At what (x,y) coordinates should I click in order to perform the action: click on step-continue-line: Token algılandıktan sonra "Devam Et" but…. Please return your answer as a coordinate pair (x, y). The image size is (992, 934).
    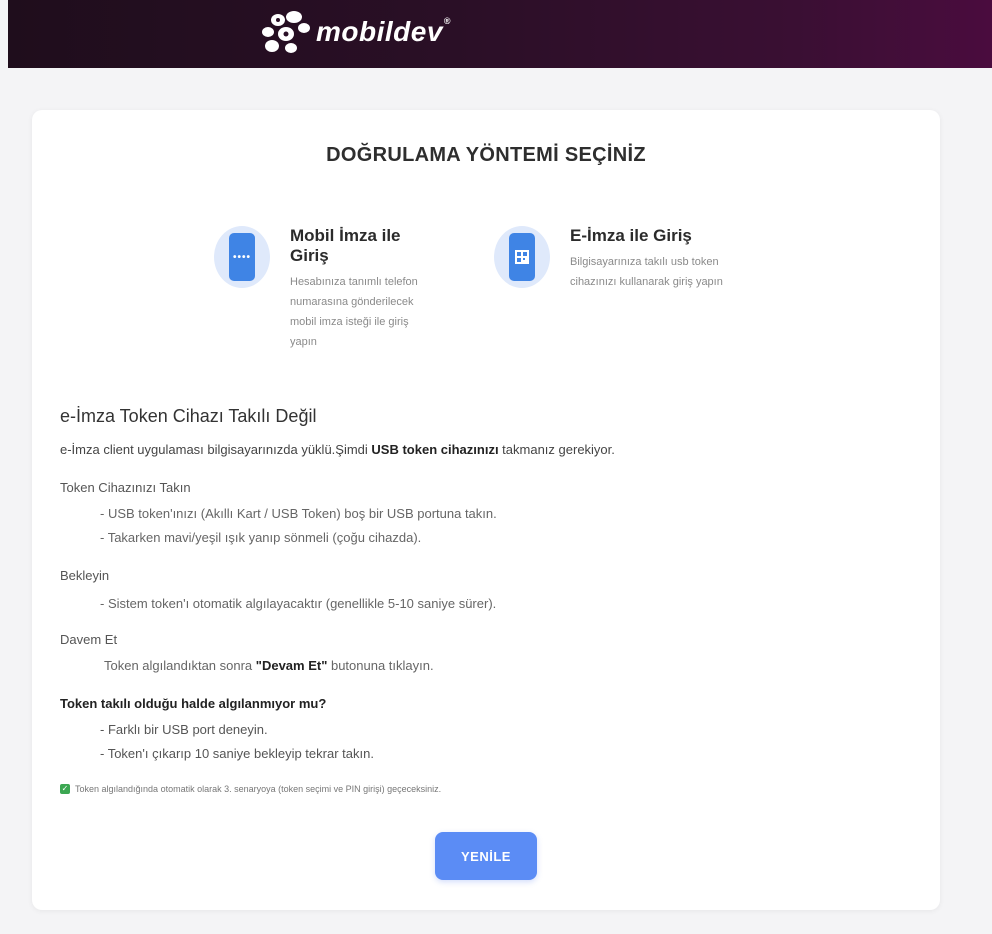
    Looking at the image, I should click on (534, 665).